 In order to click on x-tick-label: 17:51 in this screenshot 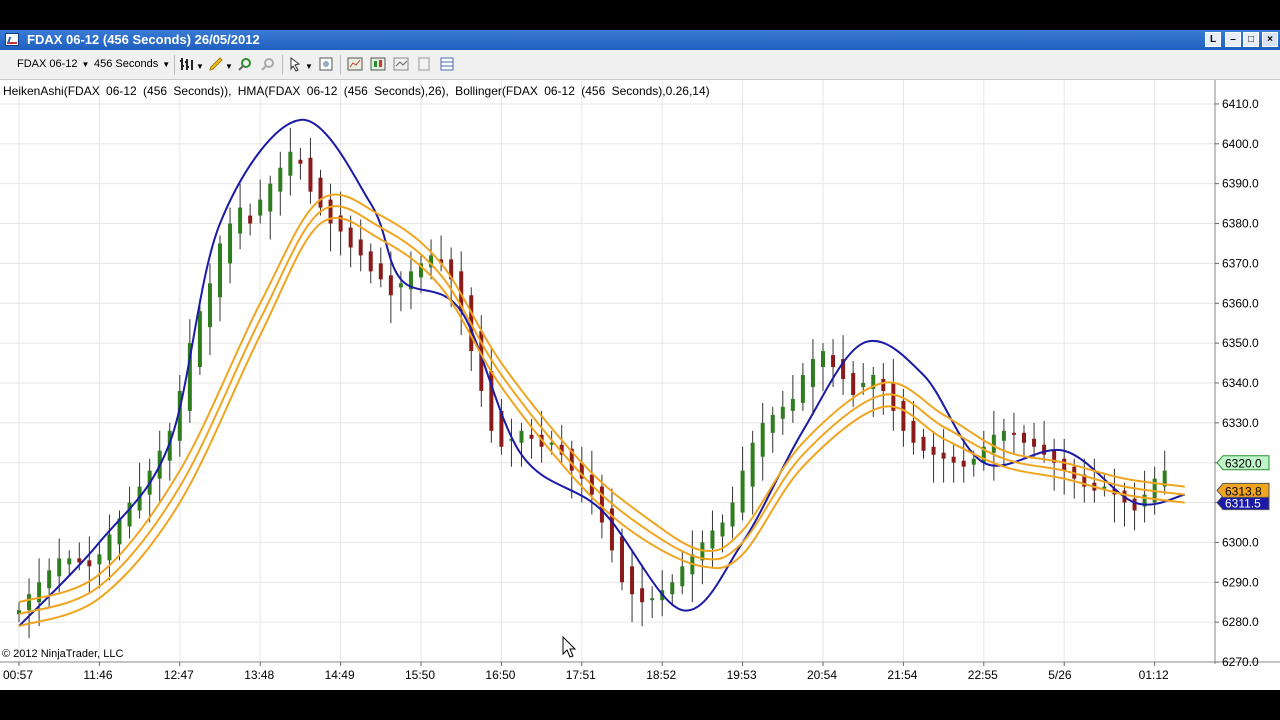, I will do `click(581, 675)`.